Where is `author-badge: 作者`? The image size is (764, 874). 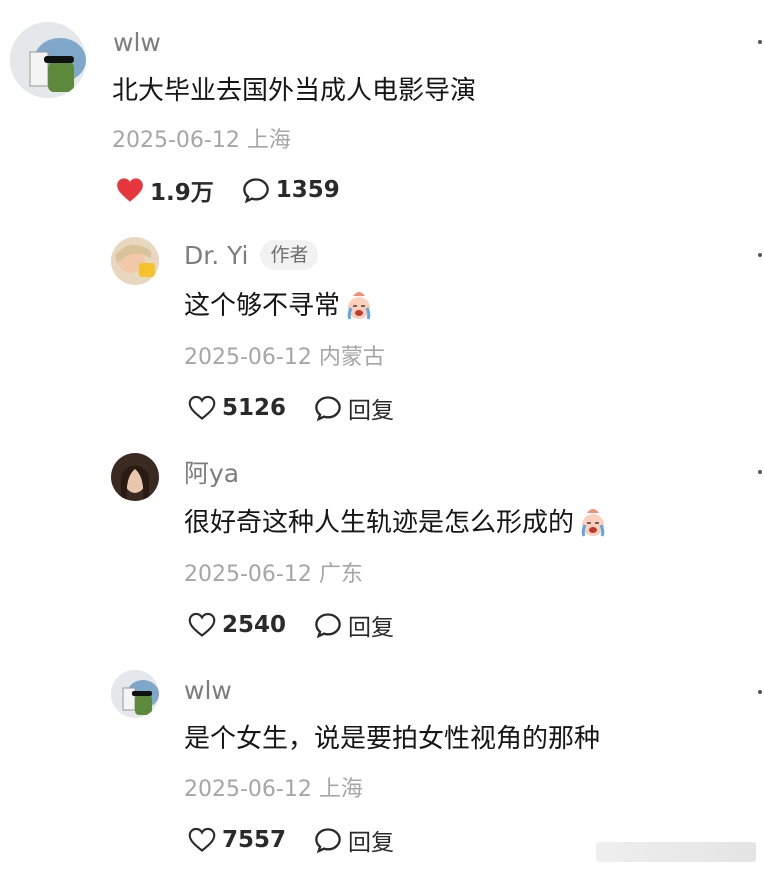
author-badge: 作者 is located at coordinates (289, 255).